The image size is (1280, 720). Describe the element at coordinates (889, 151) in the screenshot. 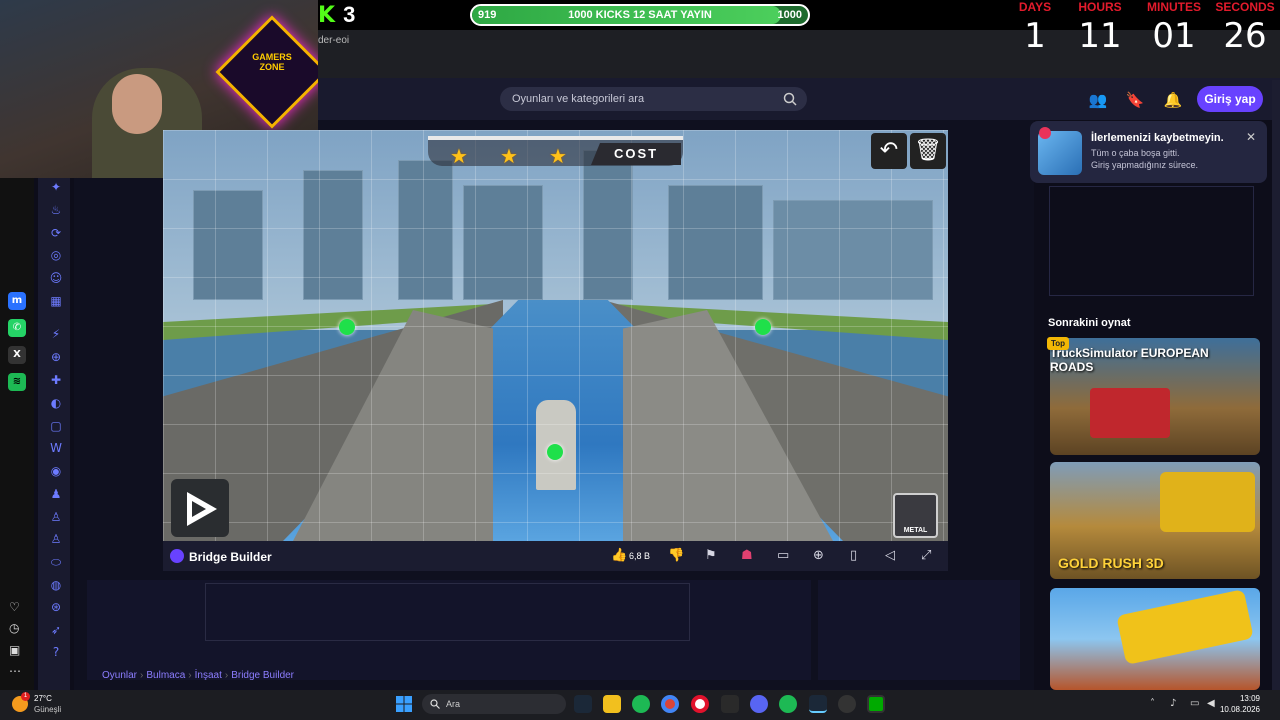

I see `undo-icon: ↶` at that location.